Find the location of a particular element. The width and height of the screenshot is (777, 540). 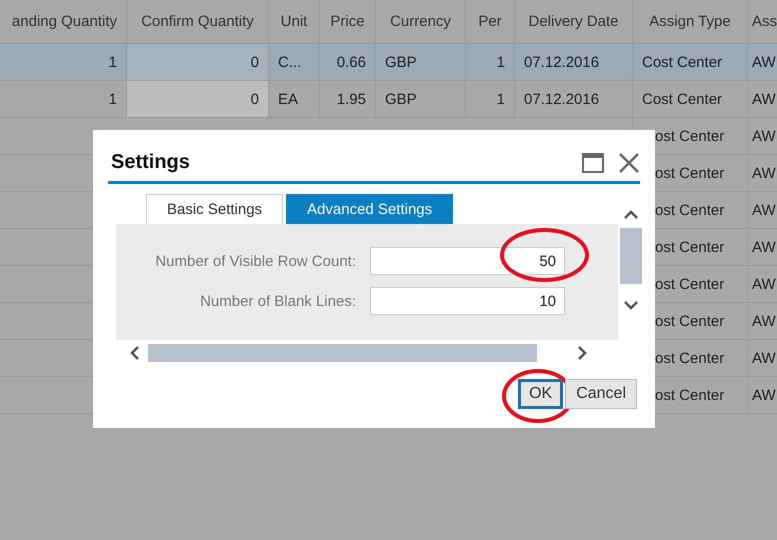

field-label: Number of Blank Lines: is located at coordinates (278, 301).